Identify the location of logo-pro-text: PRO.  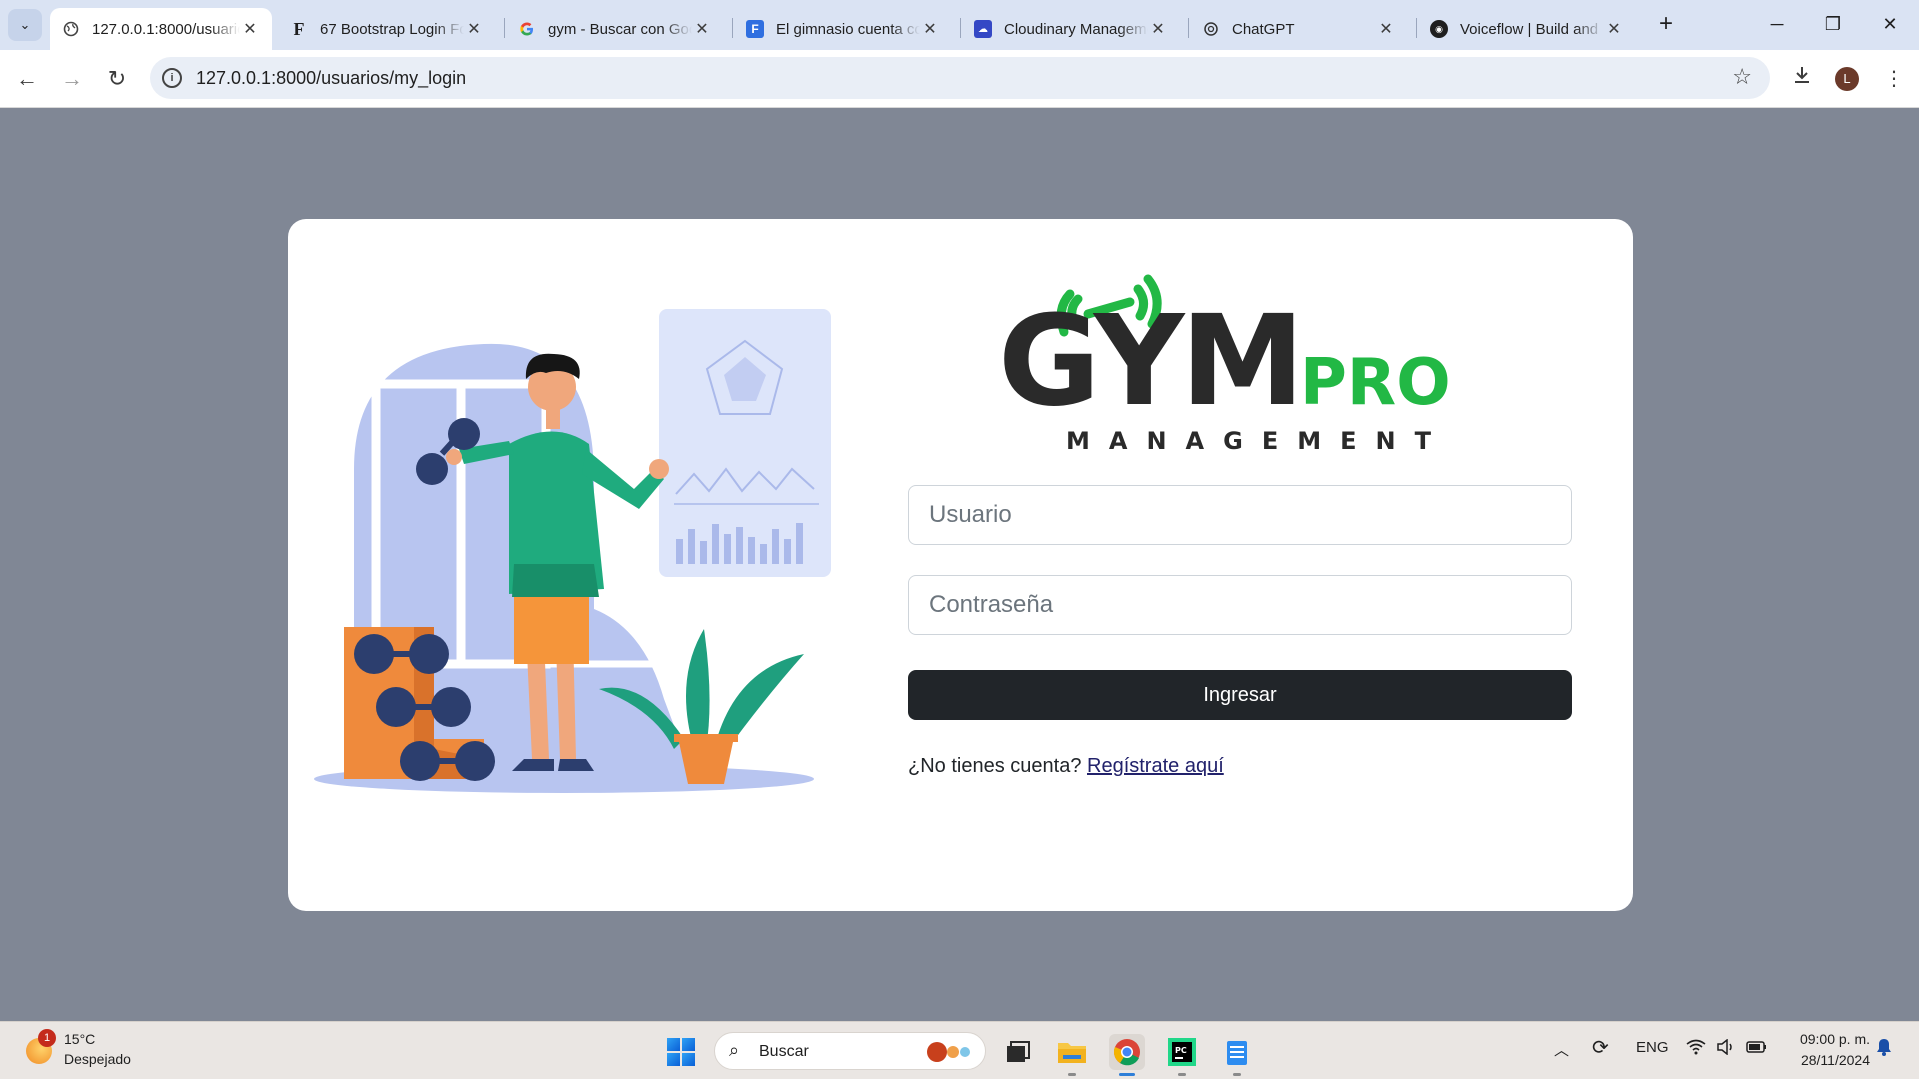
(1375, 383).